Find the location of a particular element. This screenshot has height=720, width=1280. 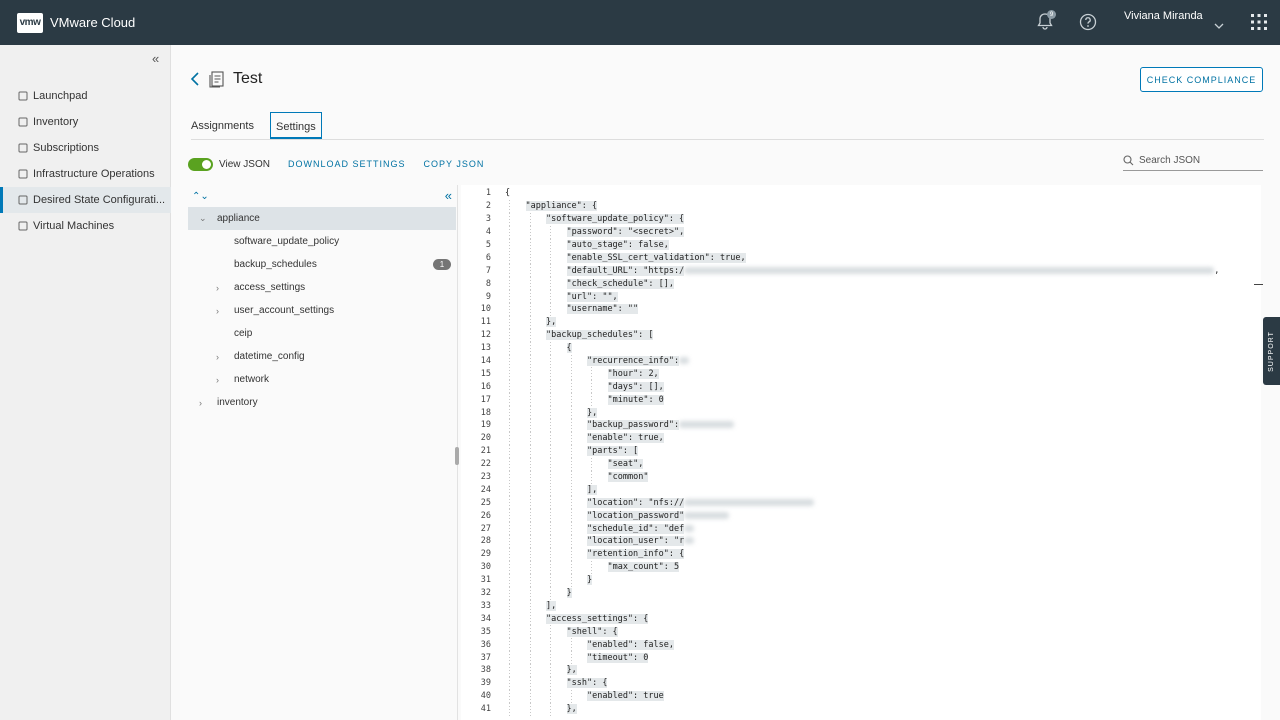

grid-icon is located at coordinates (1259, 22).